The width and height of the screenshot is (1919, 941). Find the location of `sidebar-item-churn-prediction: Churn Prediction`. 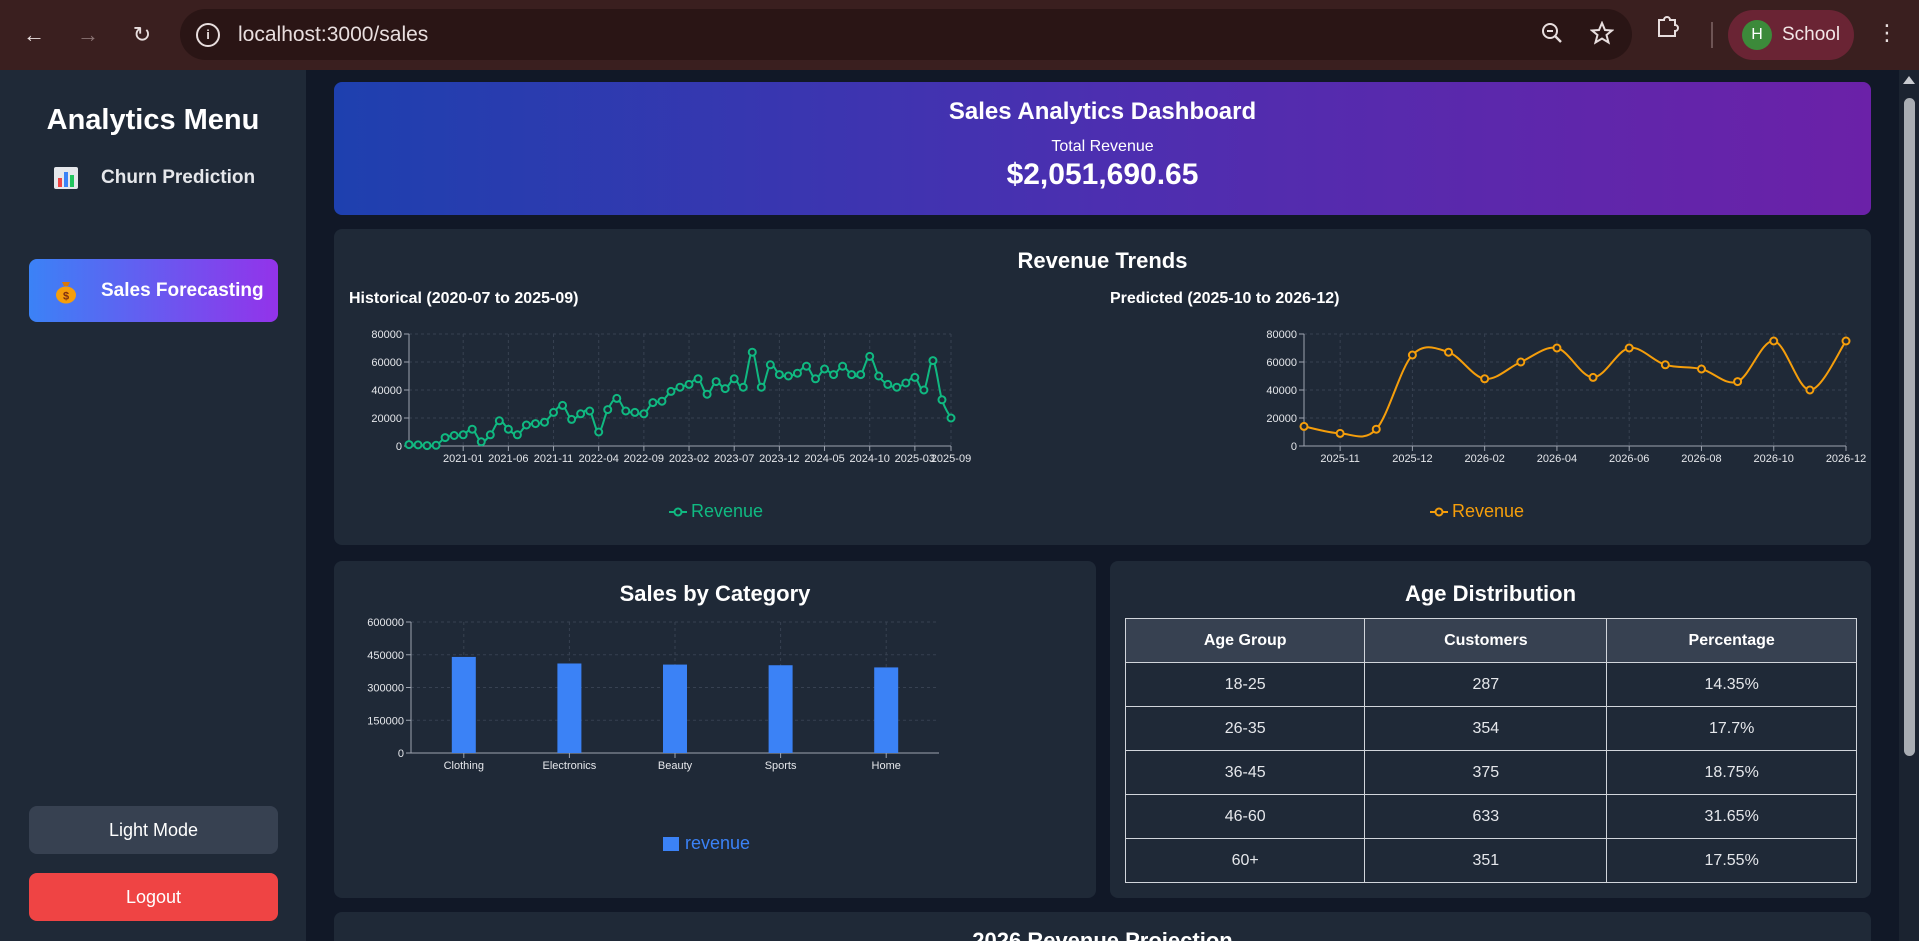

sidebar-item-churn-prediction: Churn Prediction is located at coordinates (153, 177).